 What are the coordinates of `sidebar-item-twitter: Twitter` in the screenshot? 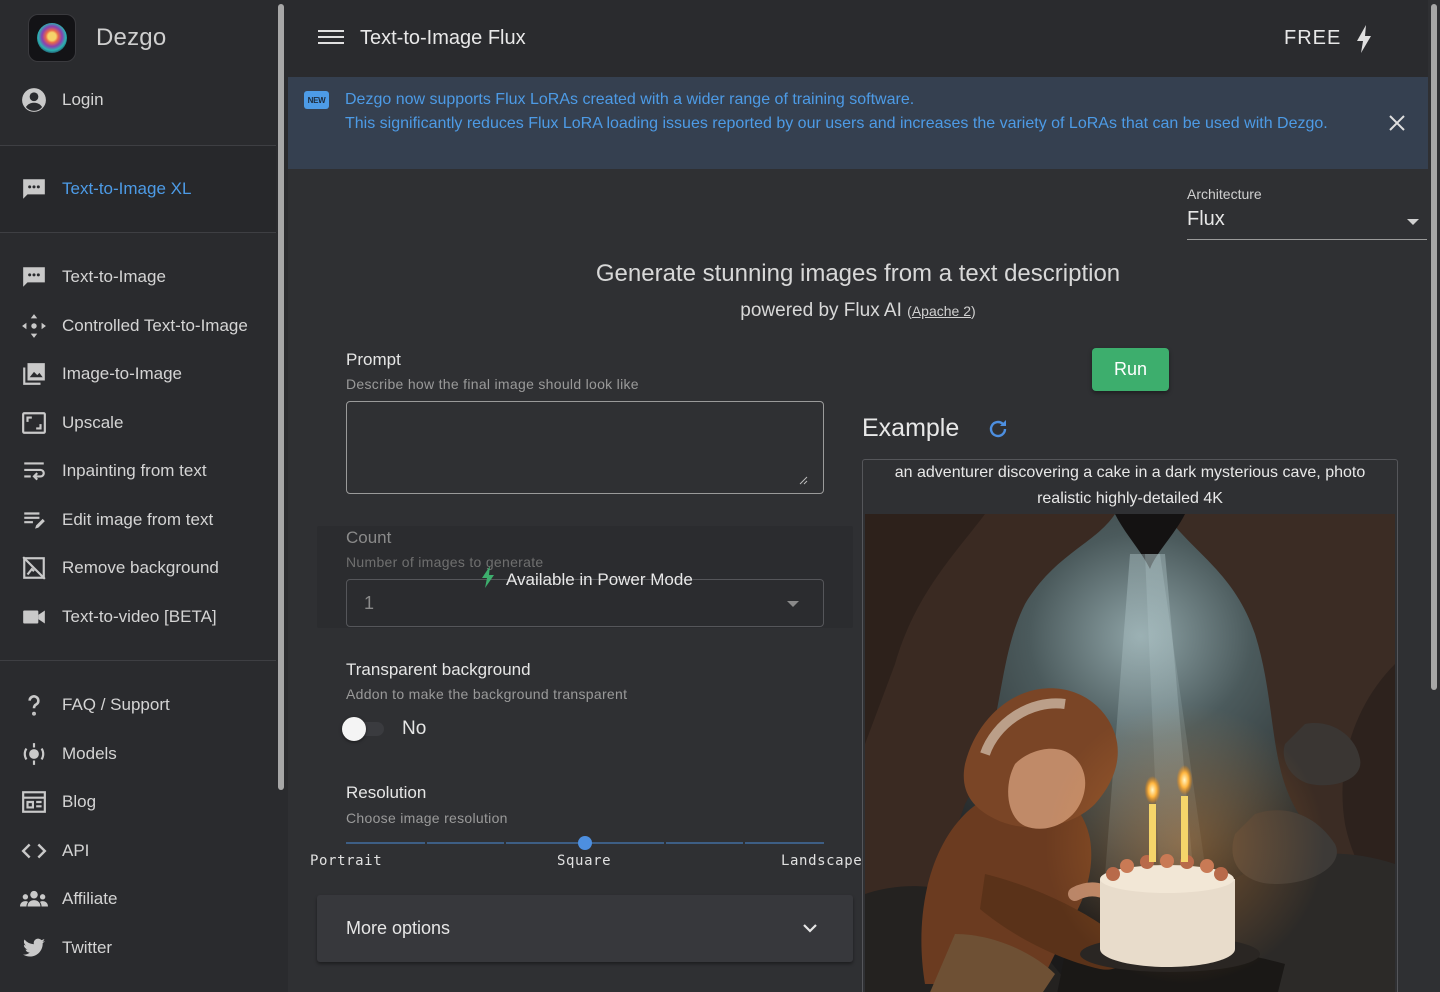 It's located at (138, 948).